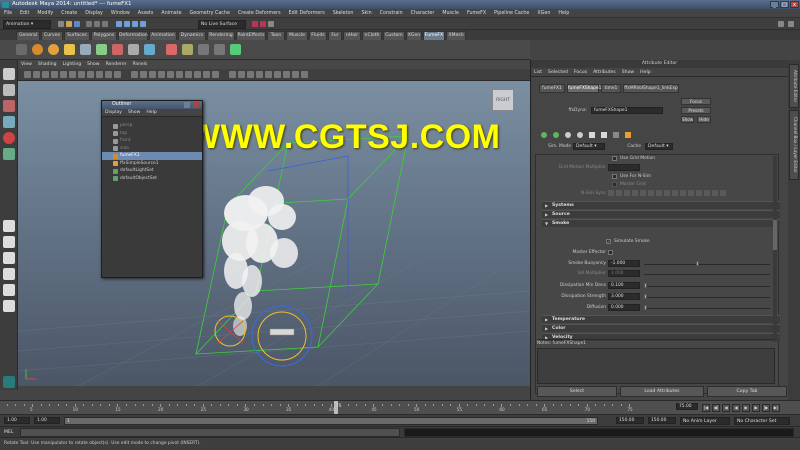 Image resolution: width=800 pixels, height=450 pixels. What do you see at coordinates (705, 421) in the screenshot?
I see `anim-layer-dropdown: No Anim Layer` at bounding box center [705, 421].